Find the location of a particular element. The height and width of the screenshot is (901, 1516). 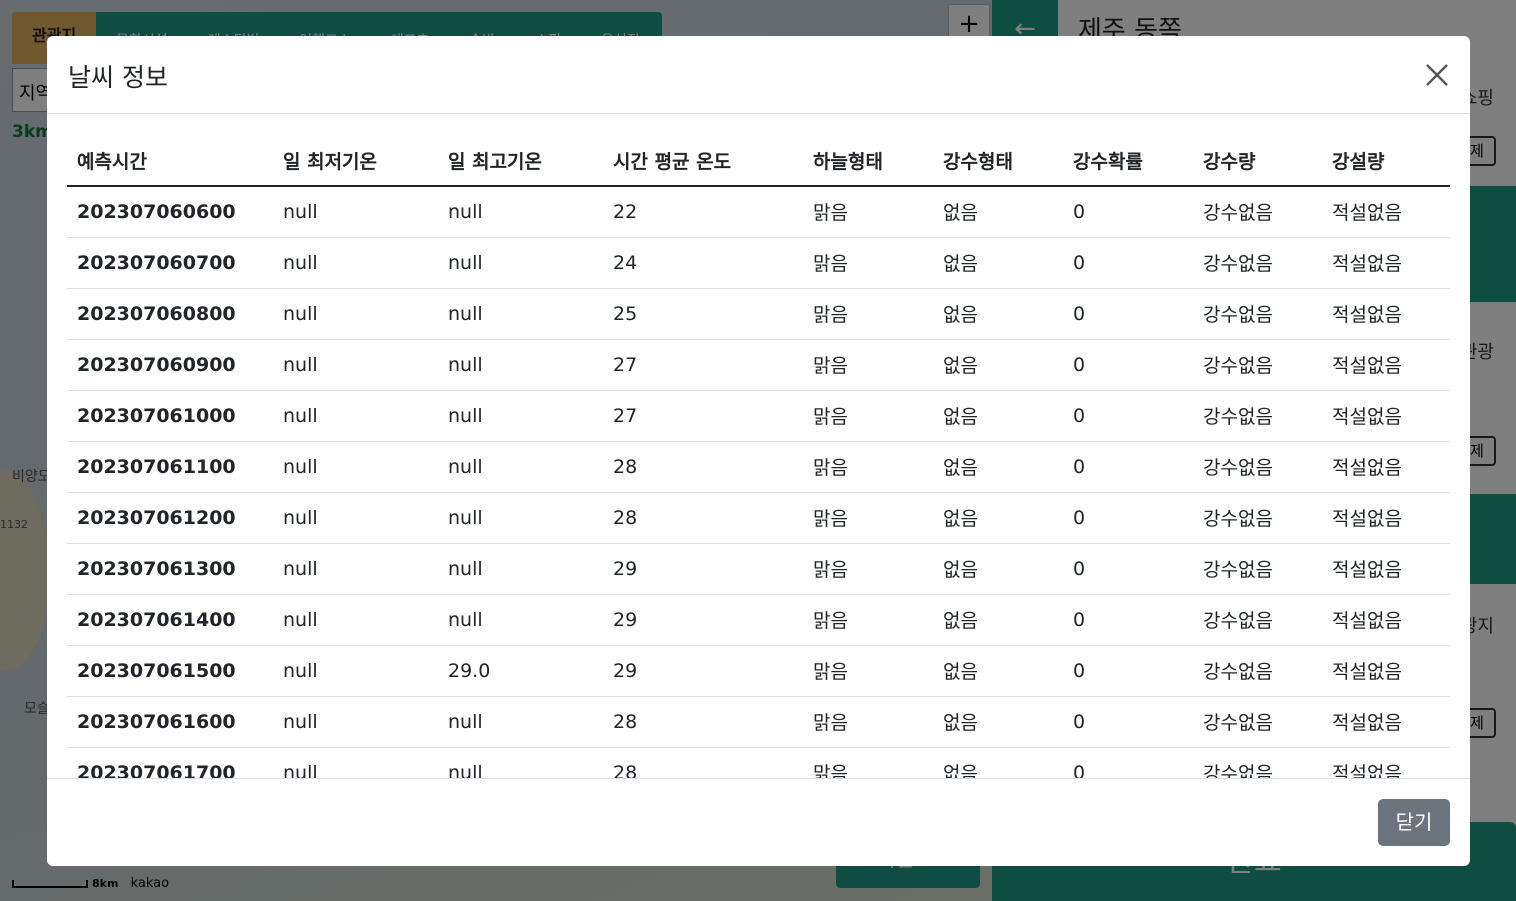

column-header: 강수형태 is located at coordinates (998, 163).